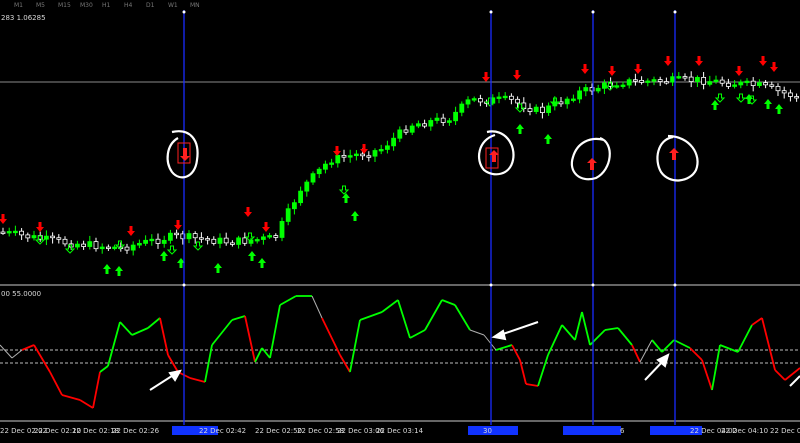 This screenshot has width=800, height=443. I want to click on timeframe-tab: H4, so click(128, 5).